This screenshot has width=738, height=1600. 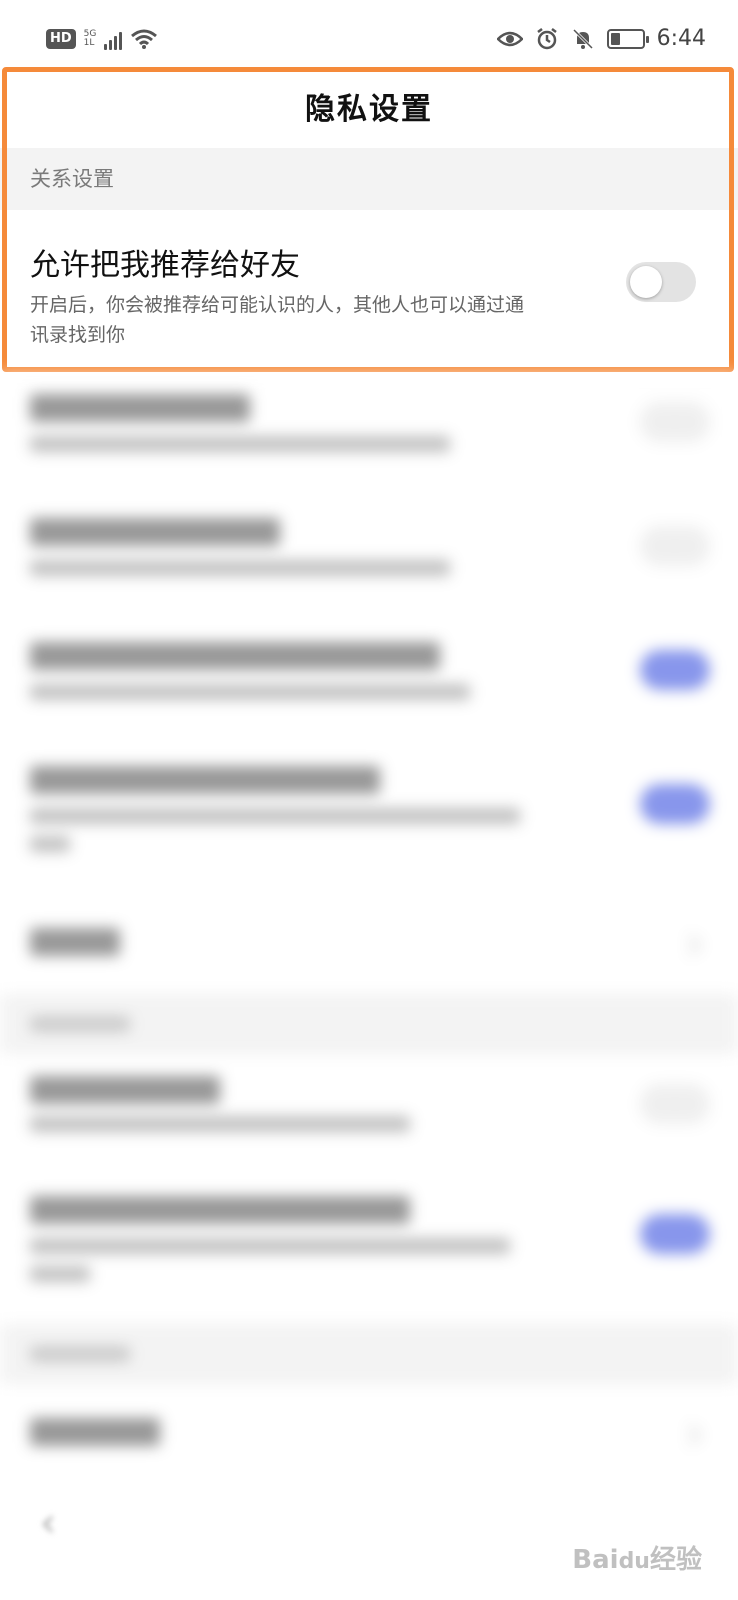 What do you see at coordinates (681, 38) in the screenshot?
I see `clock: 6:44` at bounding box center [681, 38].